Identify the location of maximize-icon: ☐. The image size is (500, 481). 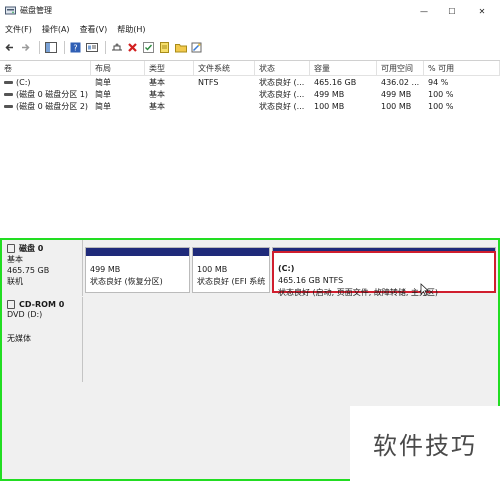
(452, 11).